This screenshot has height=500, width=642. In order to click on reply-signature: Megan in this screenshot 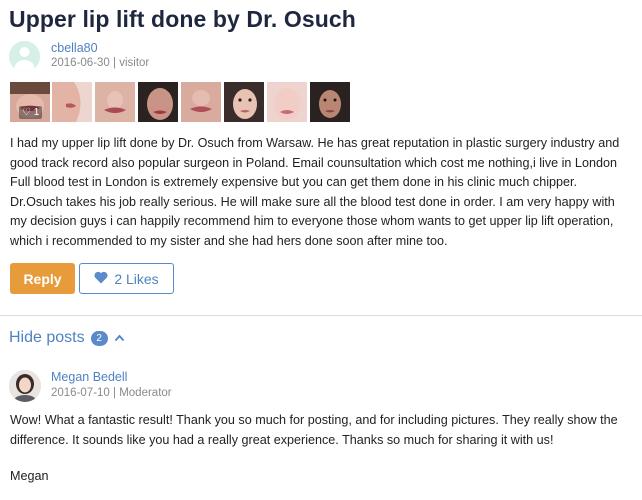, I will do `click(29, 476)`.